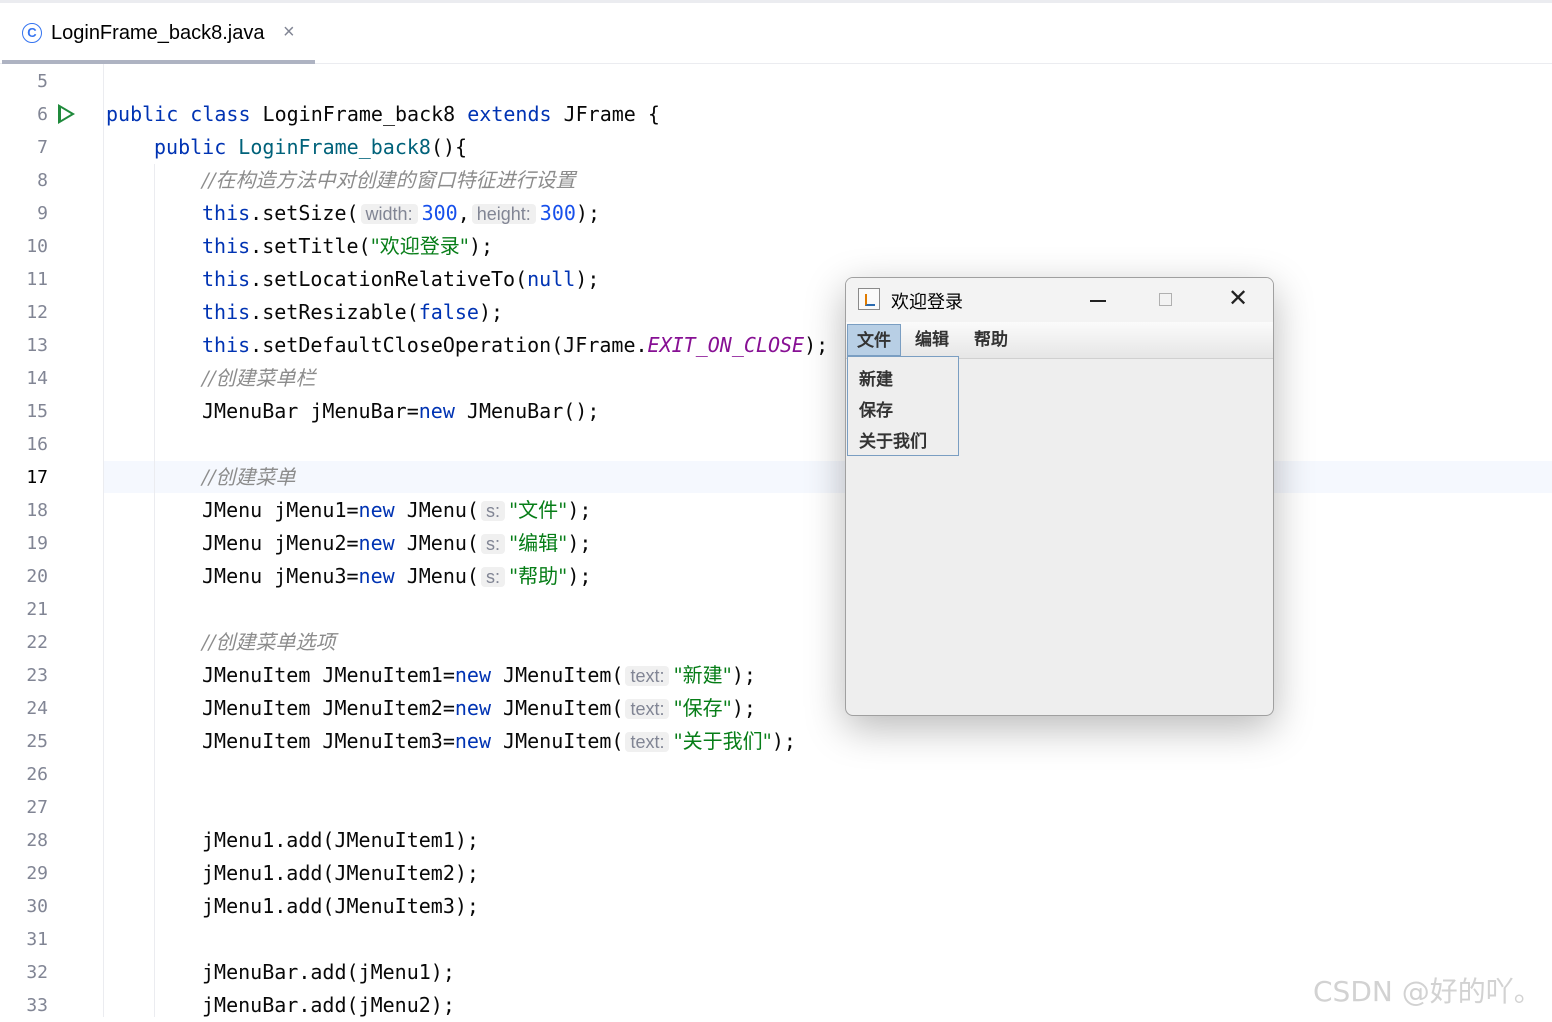  Describe the element at coordinates (37, 708) in the screenshot. I see `line-number: 24` at that location.